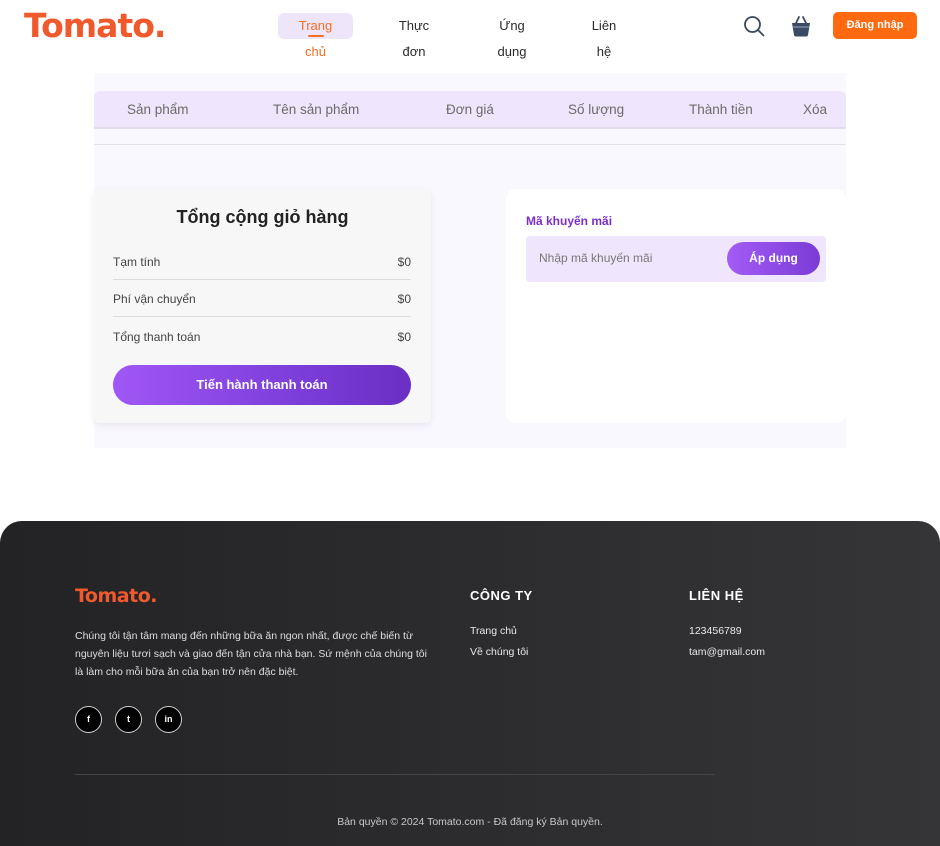 The width and height of the screenshot is (940, 846). Describe the element at coordinates (157, 337) in the screenshot. I see `total-label: Tổng thanh toán` at that location.